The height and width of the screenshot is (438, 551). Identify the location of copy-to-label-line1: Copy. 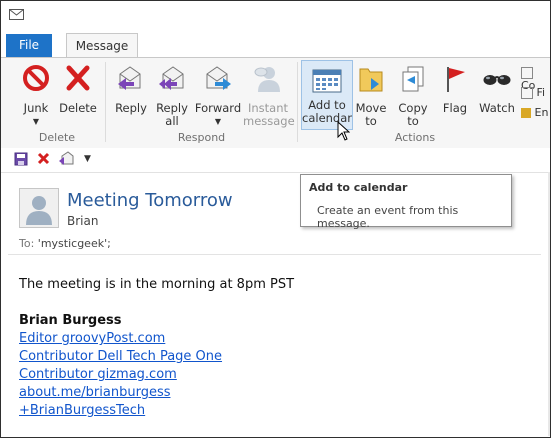
(413, 108).